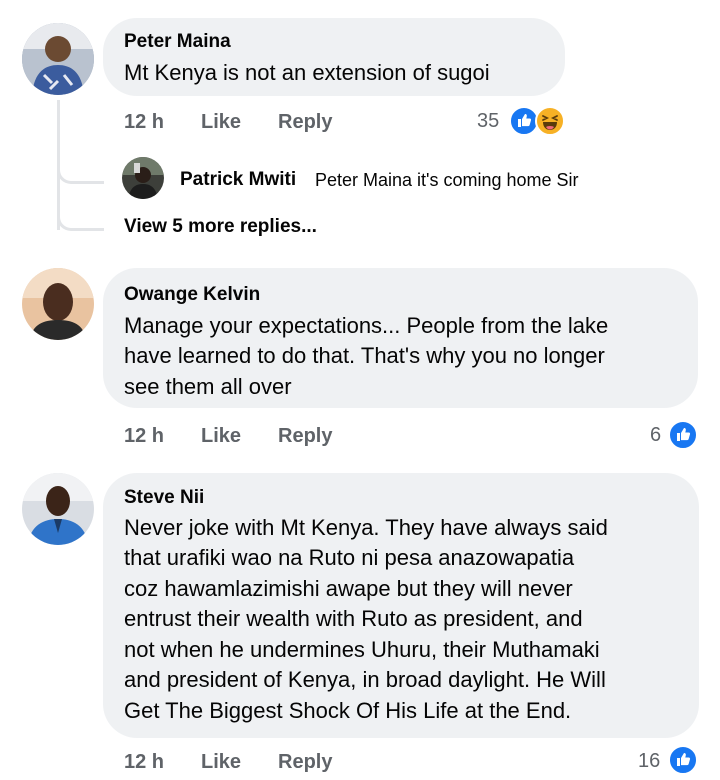  I want to click on comment-author: Owange Kelvin, so click(192, 295).